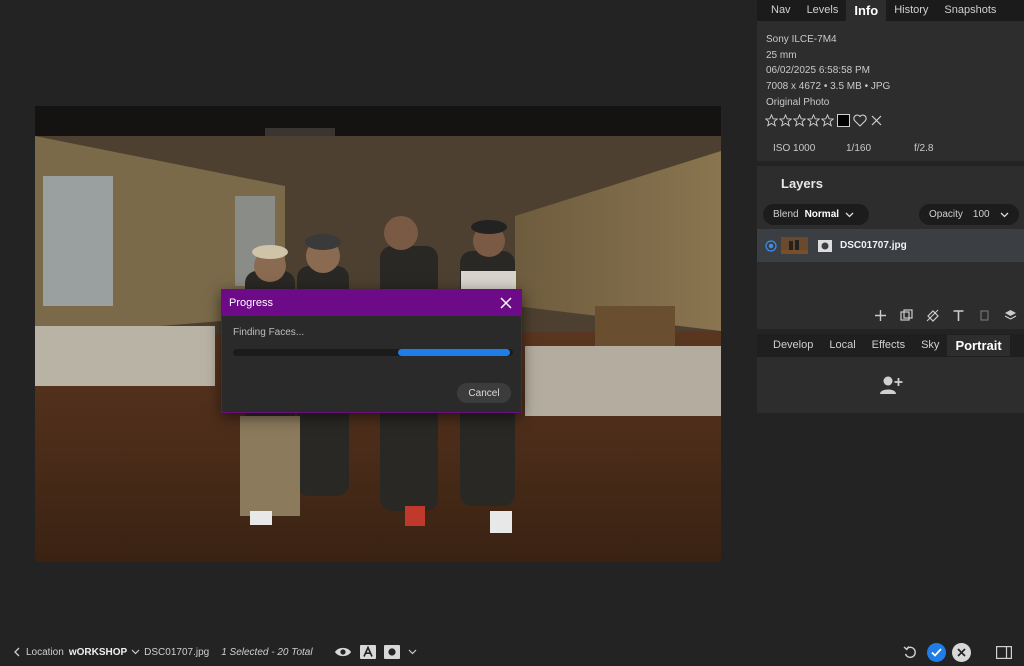 This screenshot has width=1024, height=666. I want to click on layer-thumbnail, so click(794, 245).